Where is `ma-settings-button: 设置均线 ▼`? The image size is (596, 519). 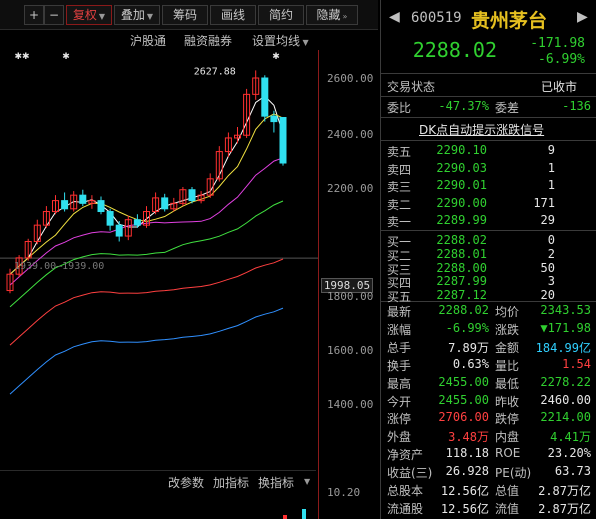
ma-settings-button: 设置均线 ▼ is located at coordinates (280, 40).